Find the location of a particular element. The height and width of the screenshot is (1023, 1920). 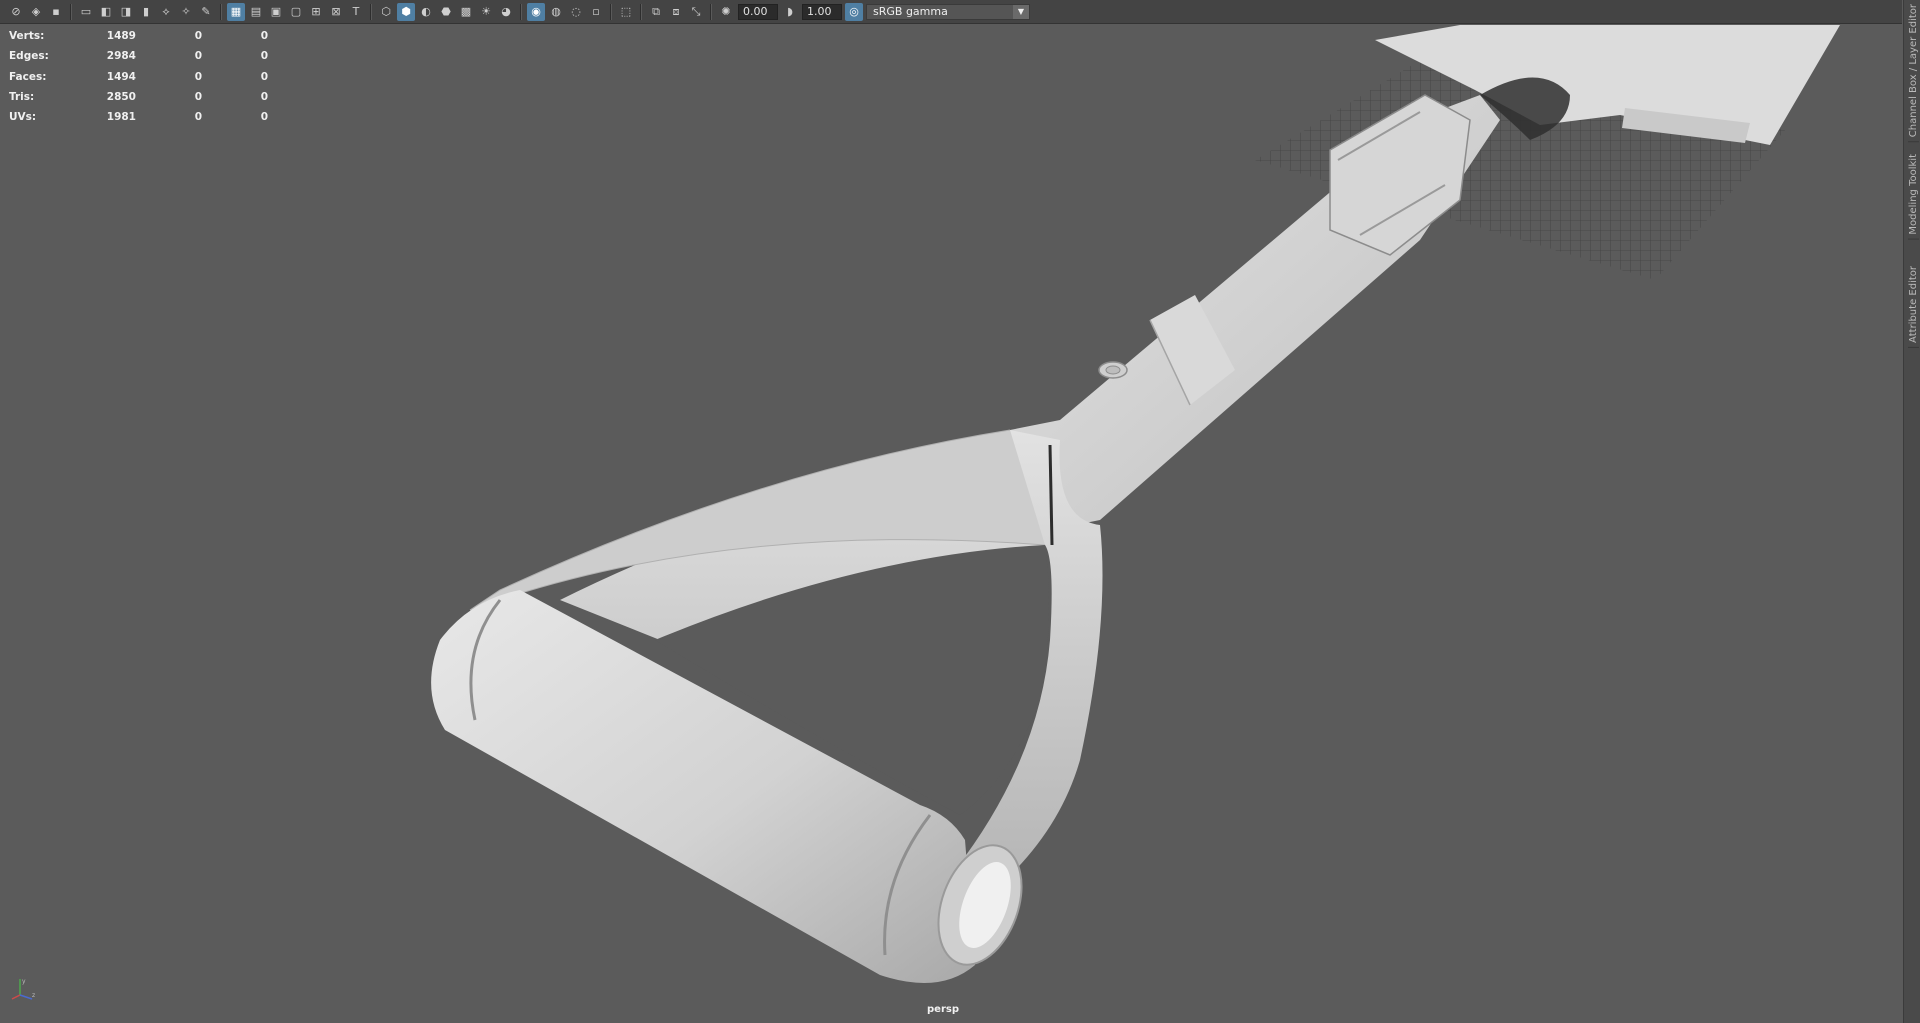

resolution-gate-icon: ◨ is located at coordinates (126, 12).